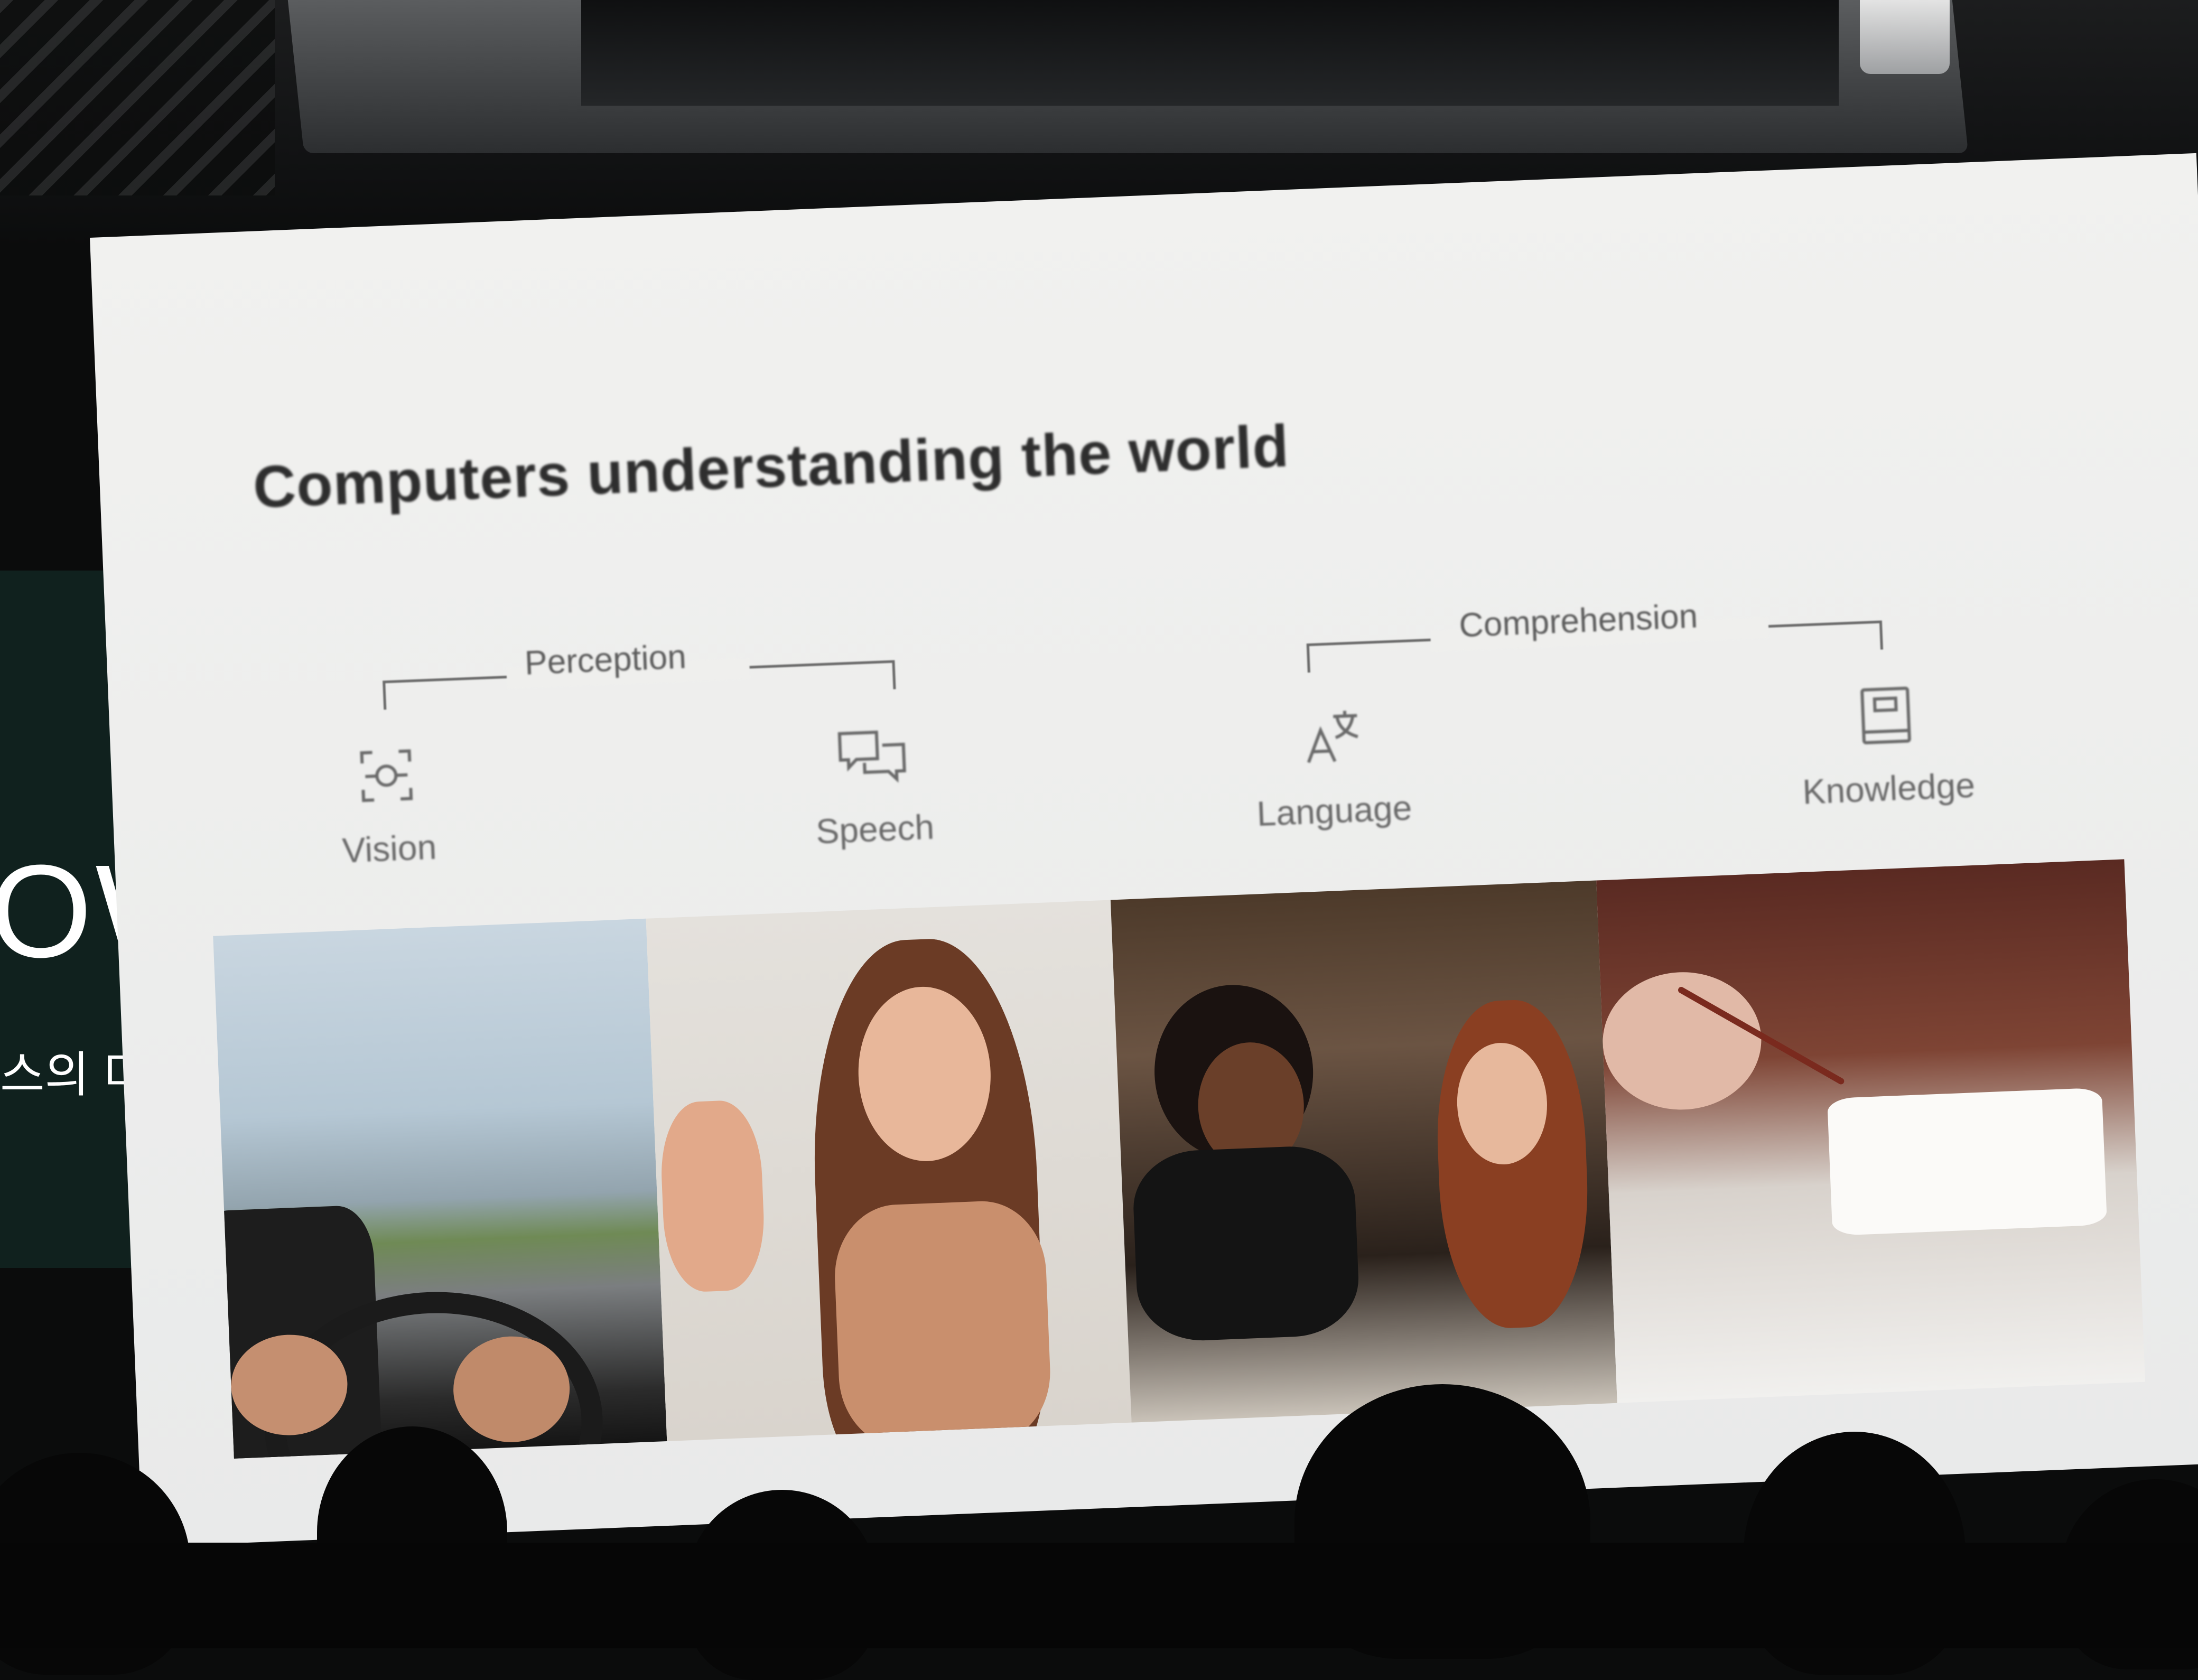  What do you see at coordinates (137, 97) in the screenshot?
I see `lighting-truss` at bounding box center [137, 97].